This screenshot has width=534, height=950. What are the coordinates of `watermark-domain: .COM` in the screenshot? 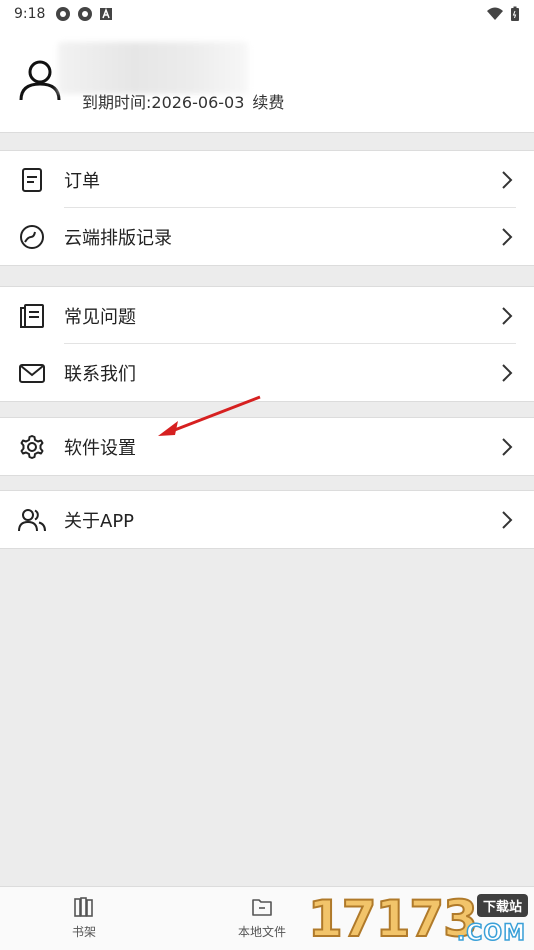 It's located at (491, 933).